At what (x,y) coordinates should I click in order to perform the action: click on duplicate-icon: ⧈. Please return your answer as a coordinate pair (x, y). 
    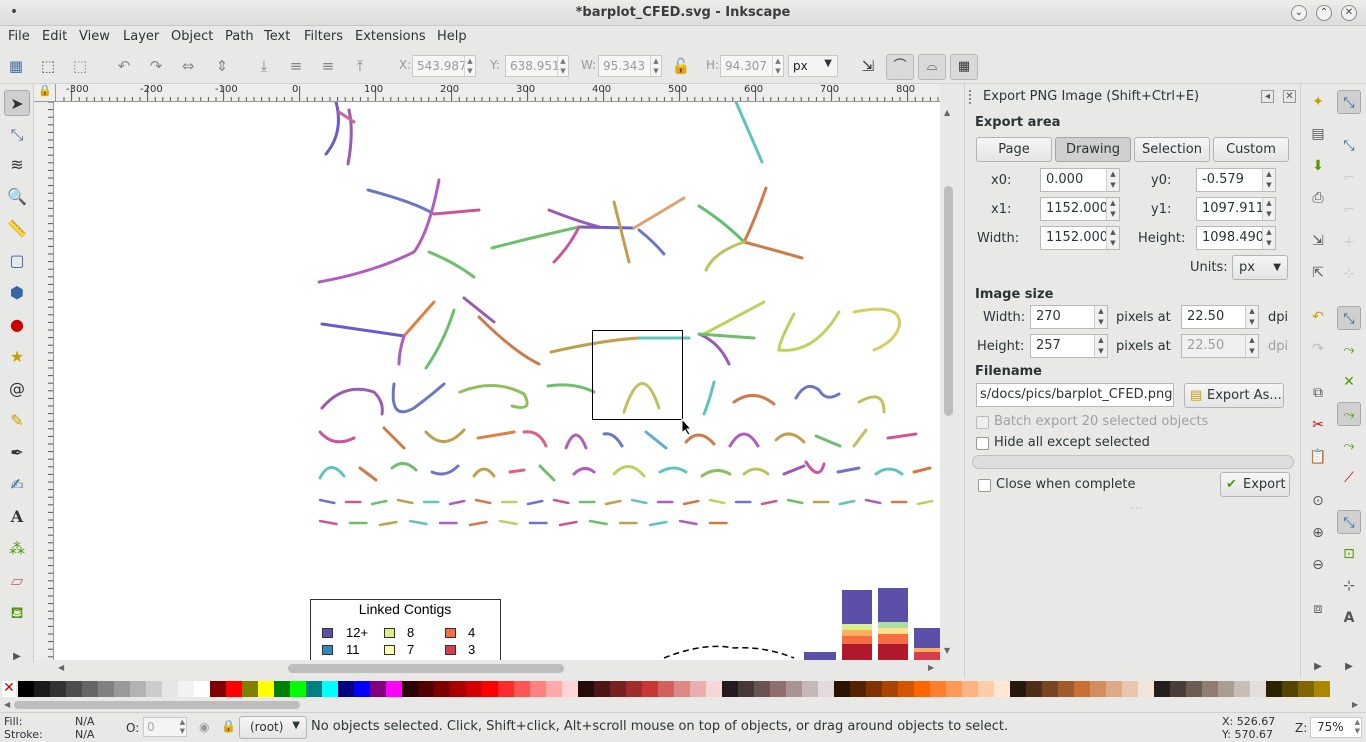
    Looking at the image, I should click on (1318, 609).